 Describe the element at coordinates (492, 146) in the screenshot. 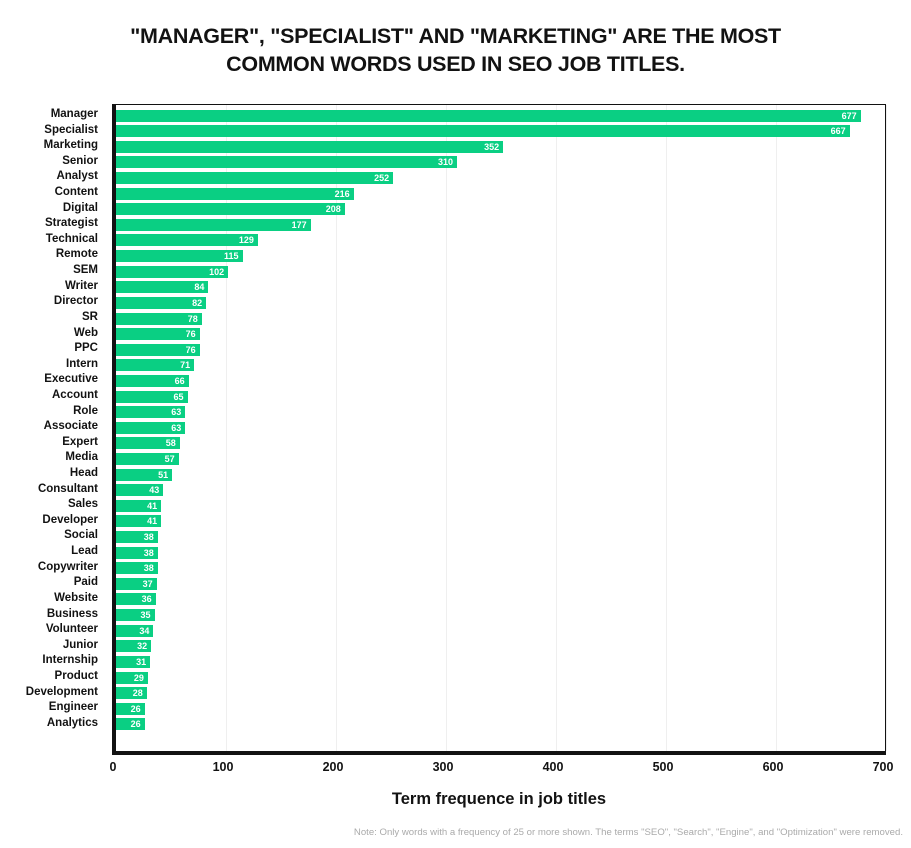

I see `bar-value-label: 352` at that location.